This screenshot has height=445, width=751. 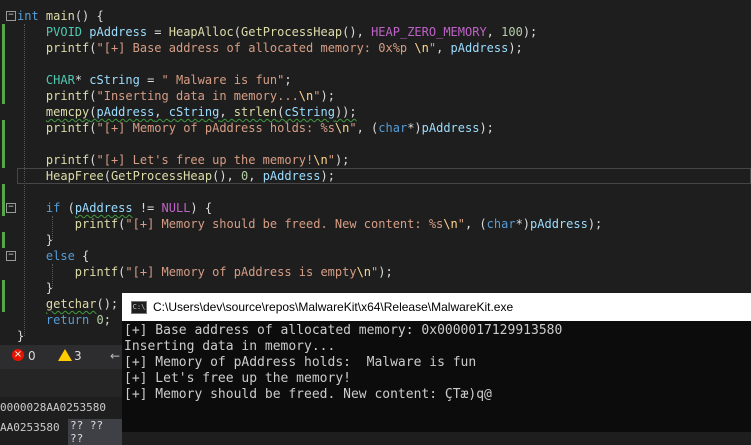 I want to click on code-line: }, so click(x=309, y=240).